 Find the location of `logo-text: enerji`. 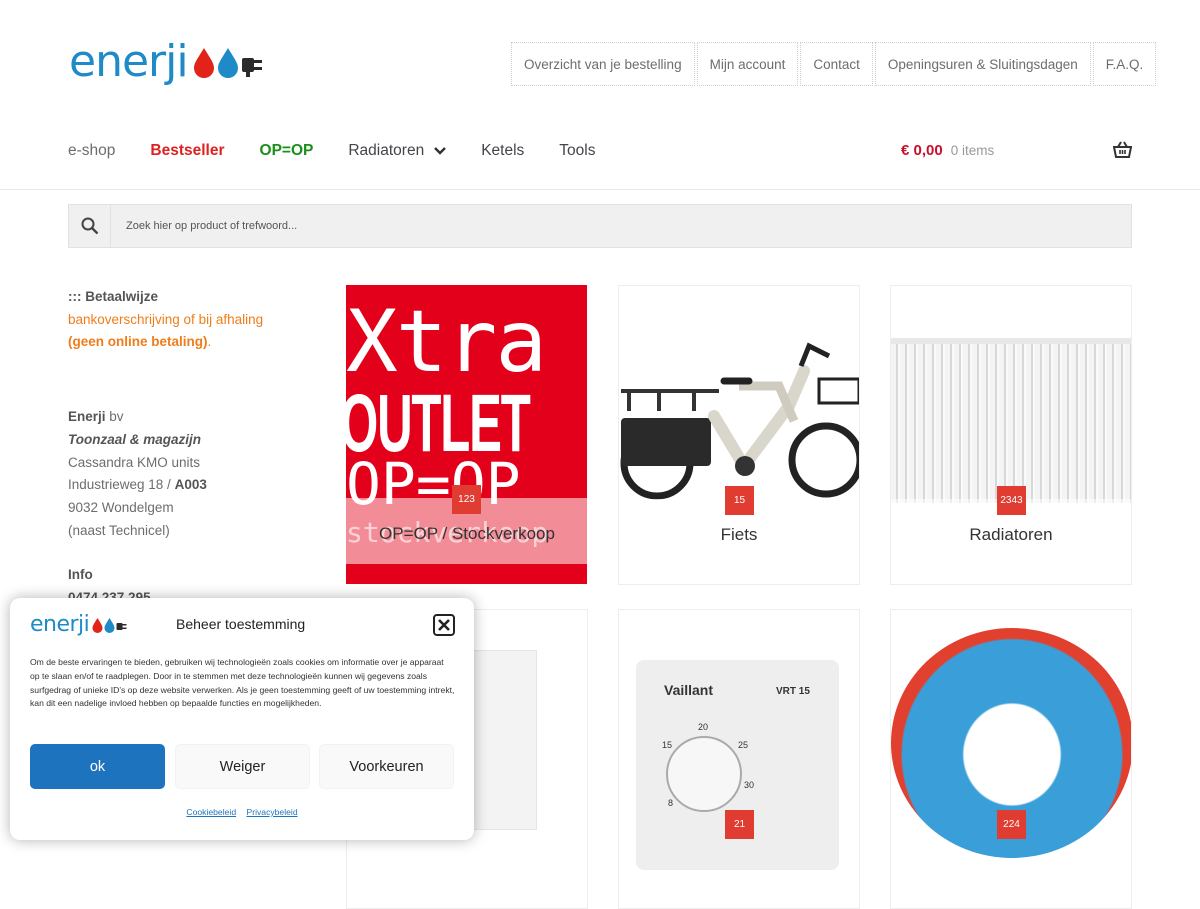

logo-text: enerji is located at coordinates (129, 61).